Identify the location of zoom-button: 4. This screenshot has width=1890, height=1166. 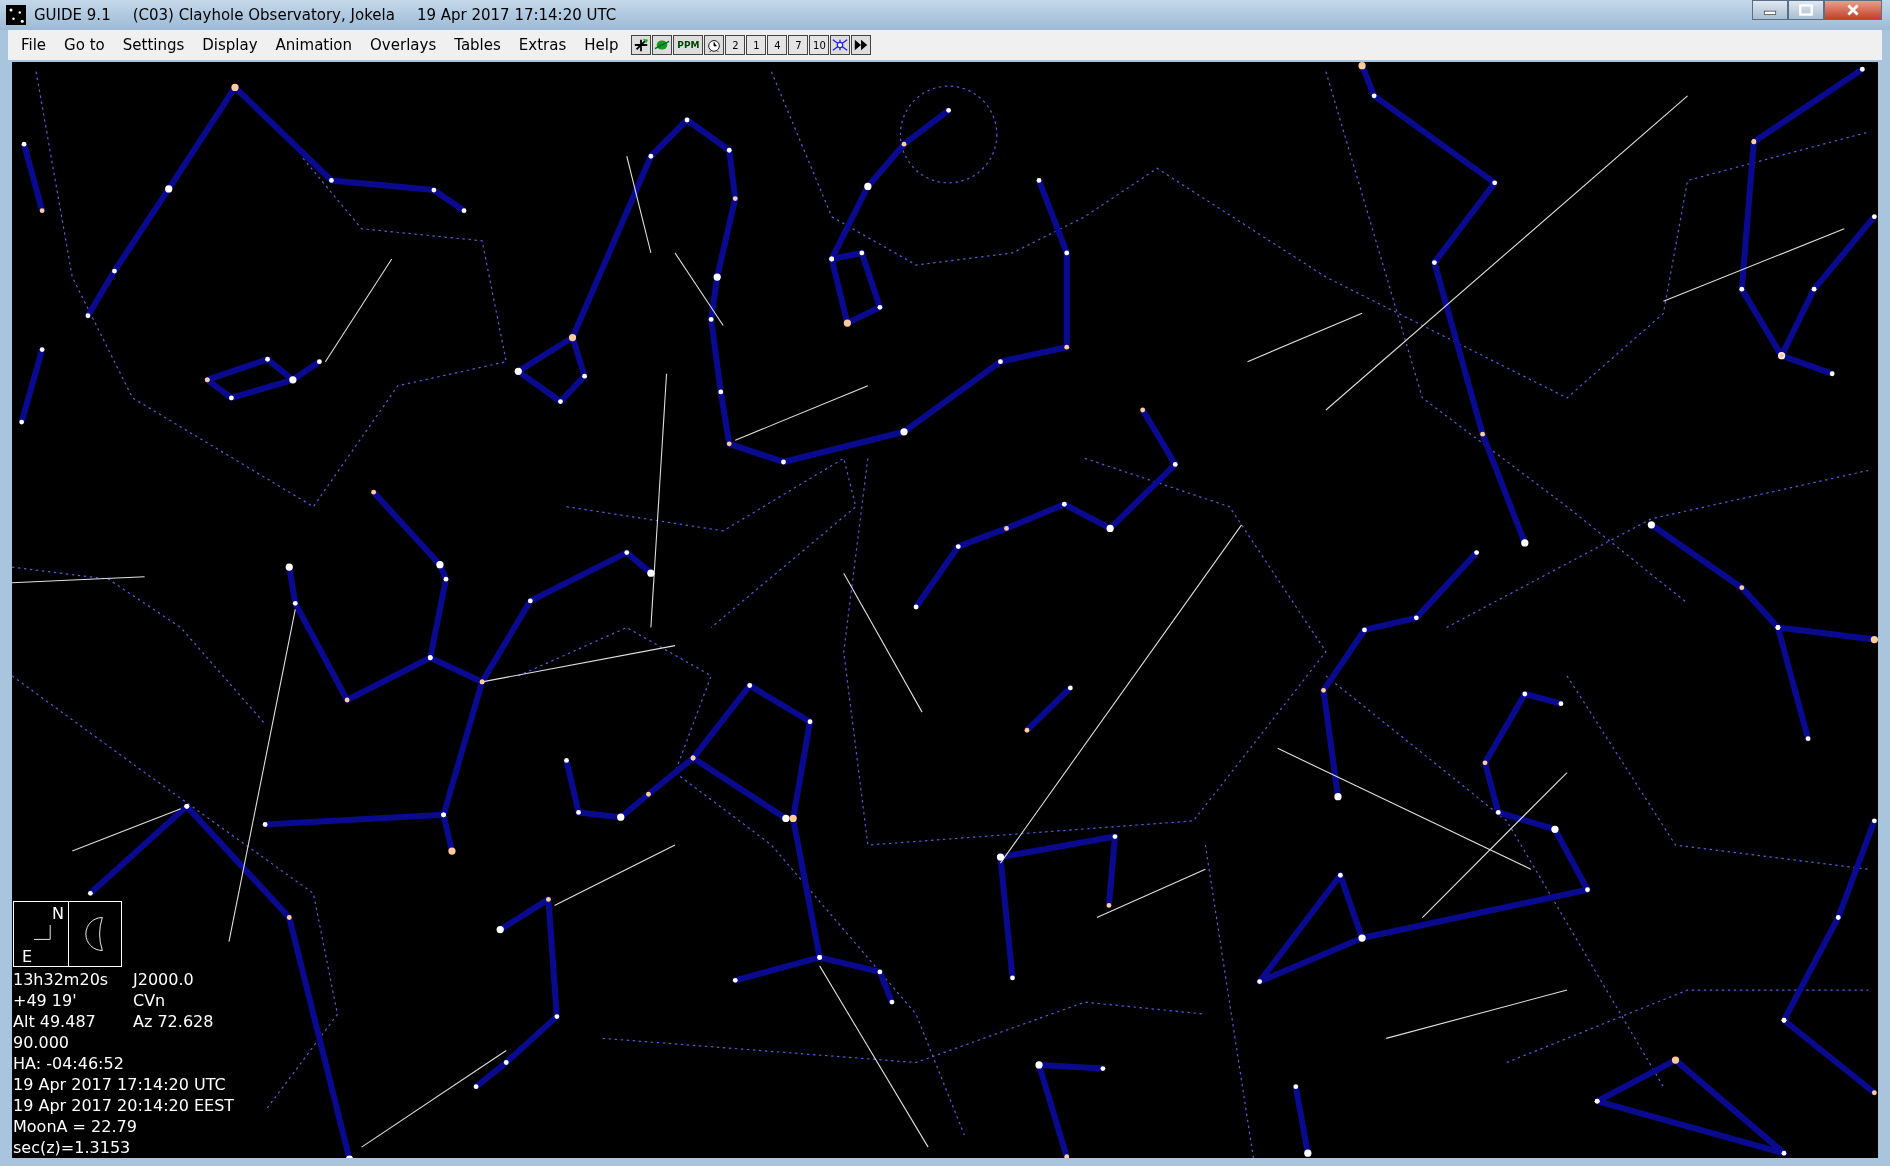
(777, 45).